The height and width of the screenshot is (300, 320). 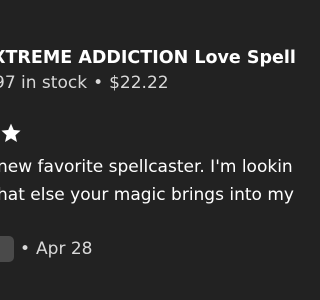 What do you see at coordinates (7, 249) in the screenshot?
I see `avatar` at bounding box center [7, 249].